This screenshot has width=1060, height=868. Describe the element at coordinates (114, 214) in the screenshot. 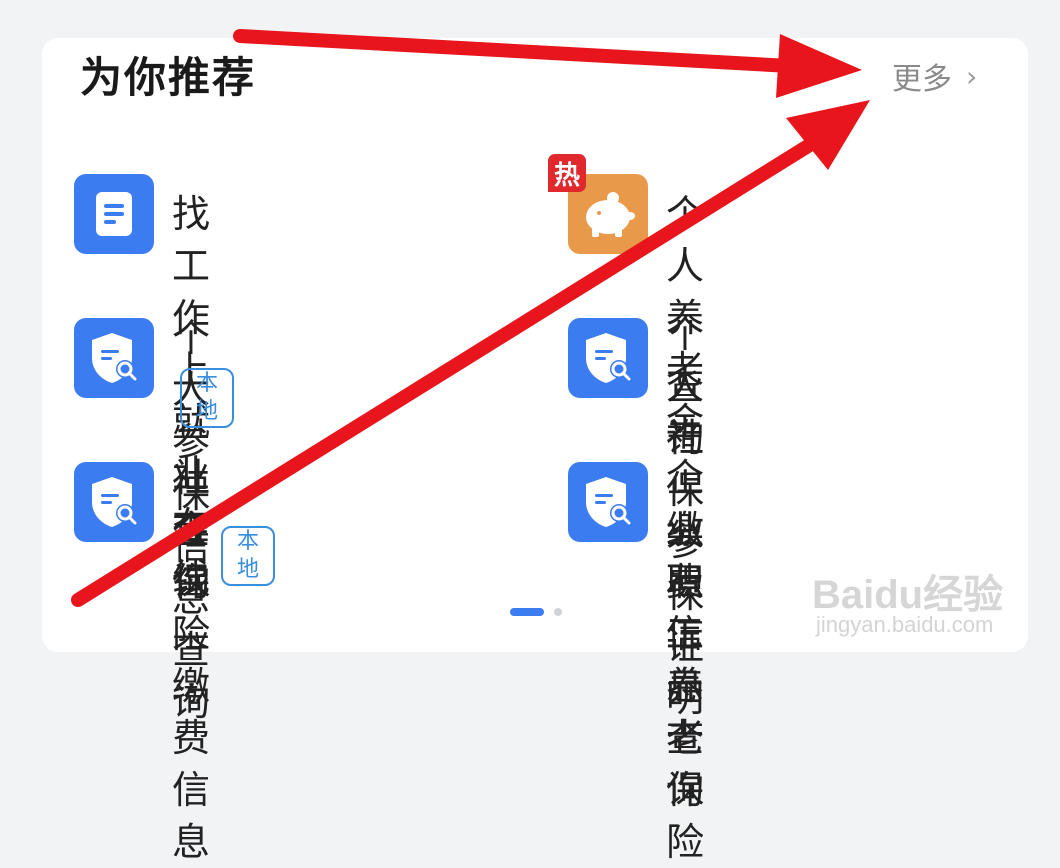

I see `document-icon` at that location.